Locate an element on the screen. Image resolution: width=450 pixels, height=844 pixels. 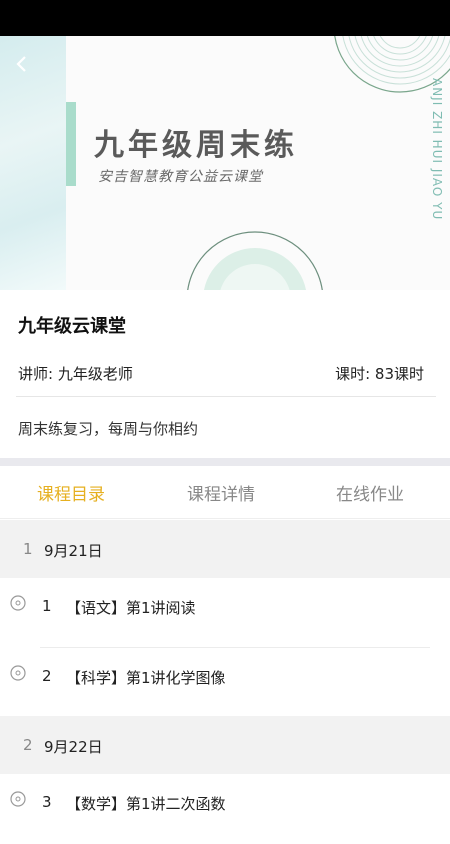
hours-label: 课时: 83课时 is located at coordinates (379, 374).